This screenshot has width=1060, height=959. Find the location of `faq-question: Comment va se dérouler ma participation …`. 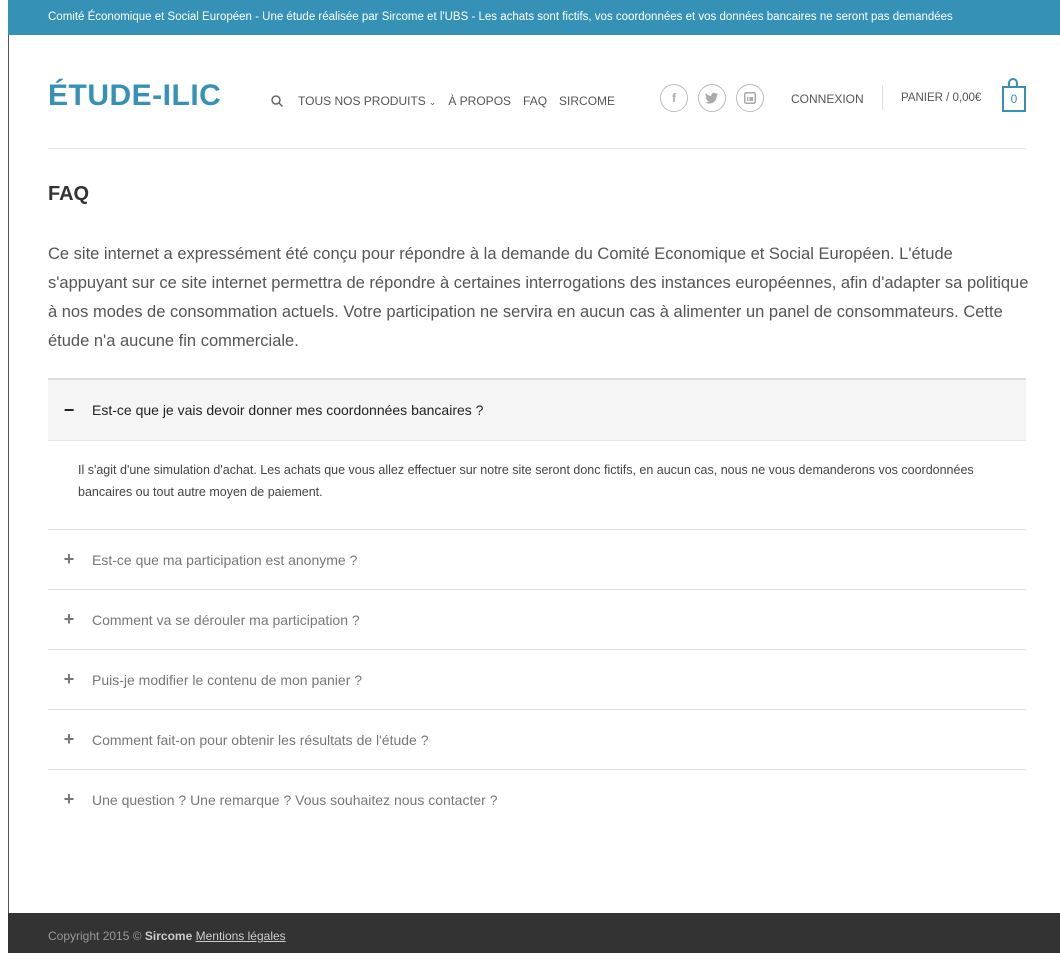

faq-question: Comment va se dérouler ma participation … is located at coordinates (226, 619).